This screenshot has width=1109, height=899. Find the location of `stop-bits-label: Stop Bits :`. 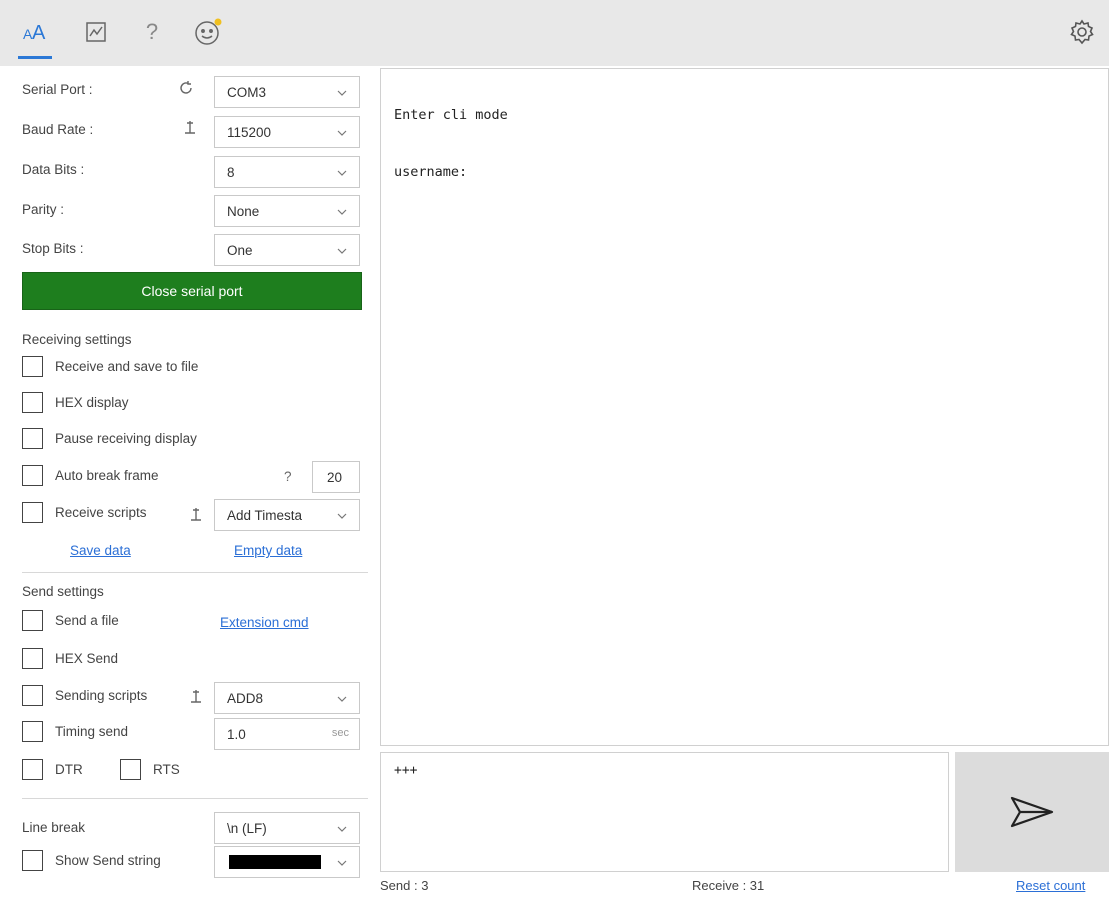

stop-bits-label: Stop Bits : is located at coordinates (53, 248).